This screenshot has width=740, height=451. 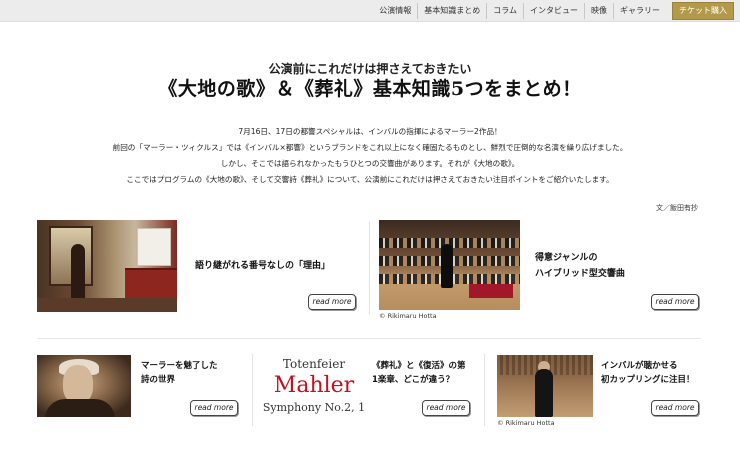 What do you see at coordinates (544, 393) in the screenshot?
I see `image-body` at bounding box center [544, 393].